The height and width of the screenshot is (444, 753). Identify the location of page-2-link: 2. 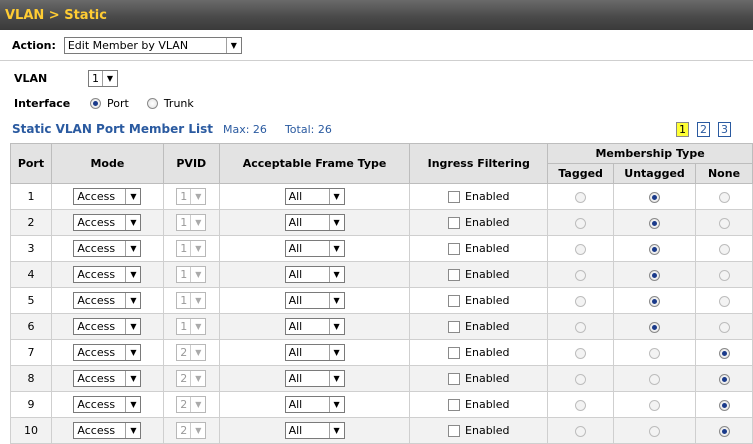
(703, 129).